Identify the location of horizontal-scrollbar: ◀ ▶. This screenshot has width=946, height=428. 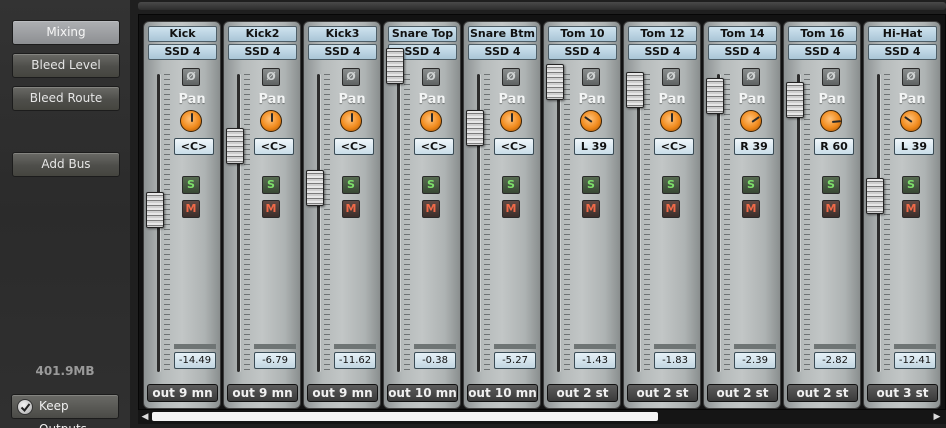
(542, 417).